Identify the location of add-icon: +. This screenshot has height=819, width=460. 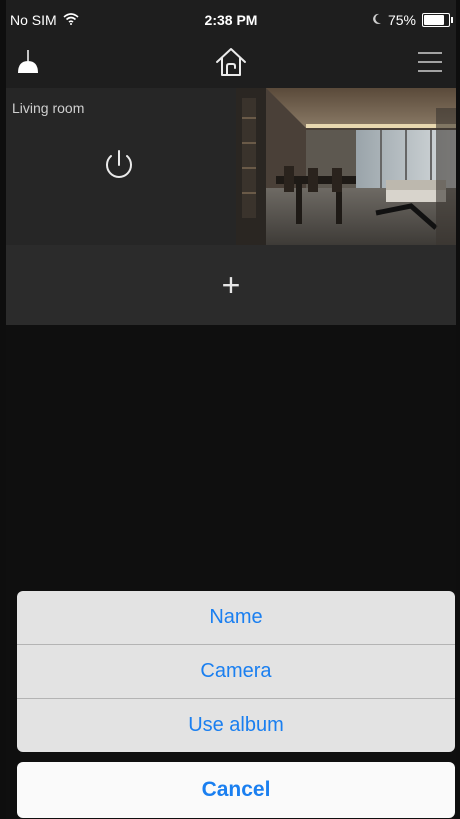
(231, 285).